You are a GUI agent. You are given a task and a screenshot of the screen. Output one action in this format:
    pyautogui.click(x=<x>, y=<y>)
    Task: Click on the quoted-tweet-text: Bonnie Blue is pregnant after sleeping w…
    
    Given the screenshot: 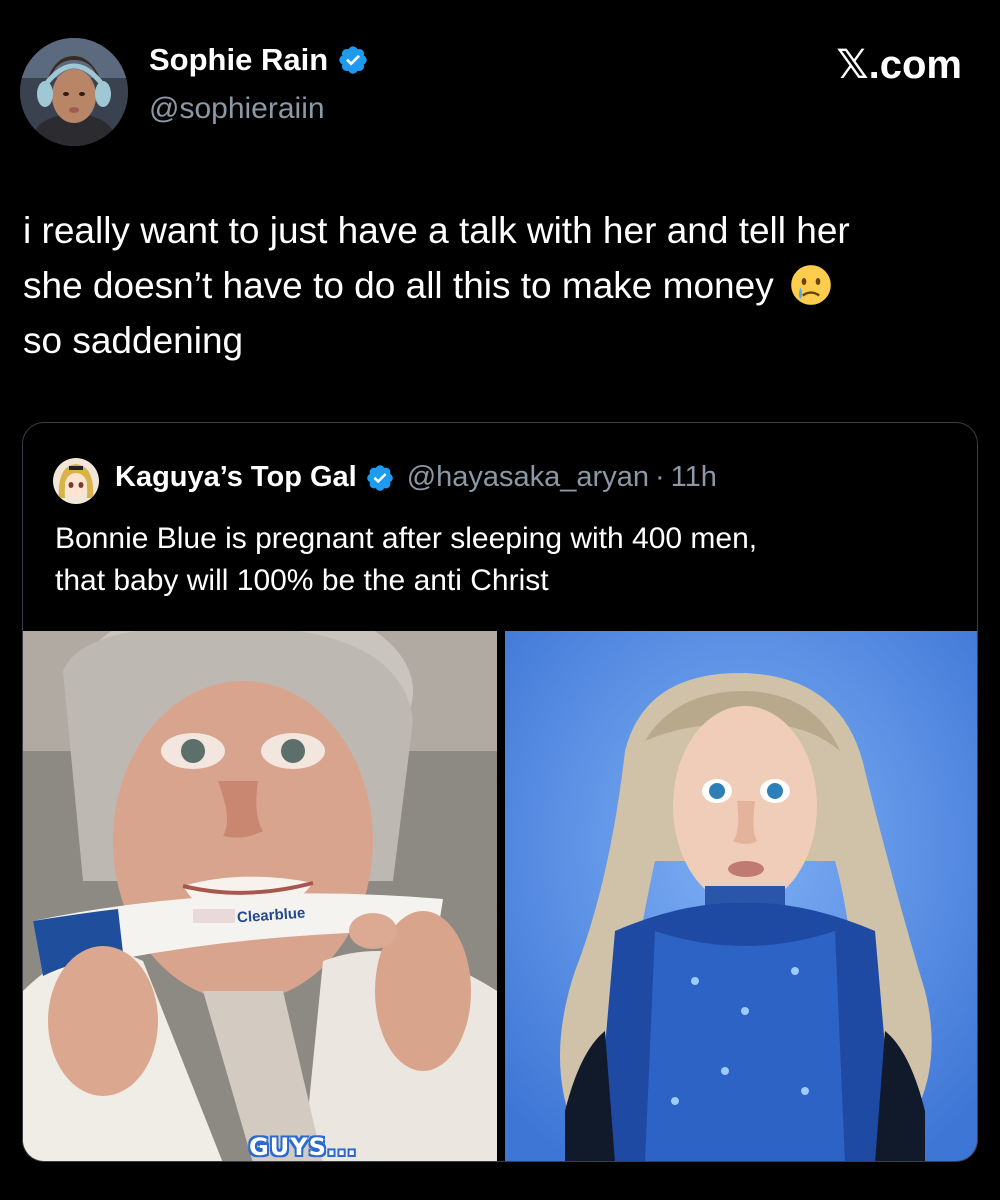 What is the action you would take?
    pyautogui.click(x=505, y=560)
    